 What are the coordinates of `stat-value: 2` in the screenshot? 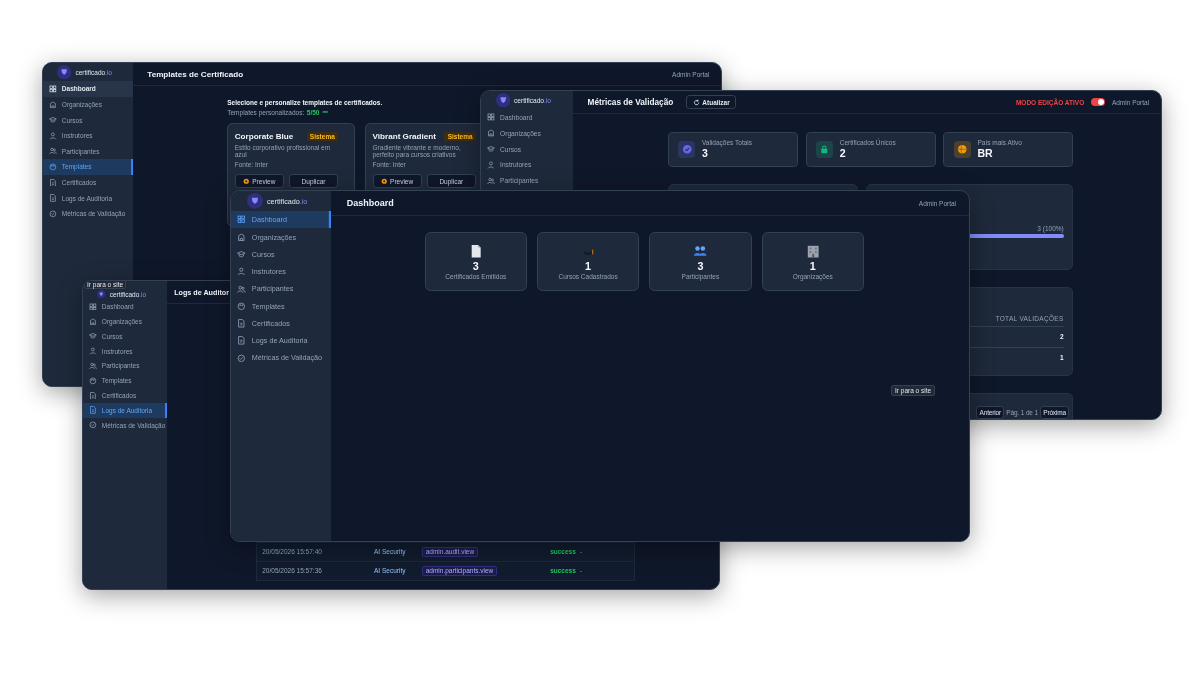 It's located at (843, 153).